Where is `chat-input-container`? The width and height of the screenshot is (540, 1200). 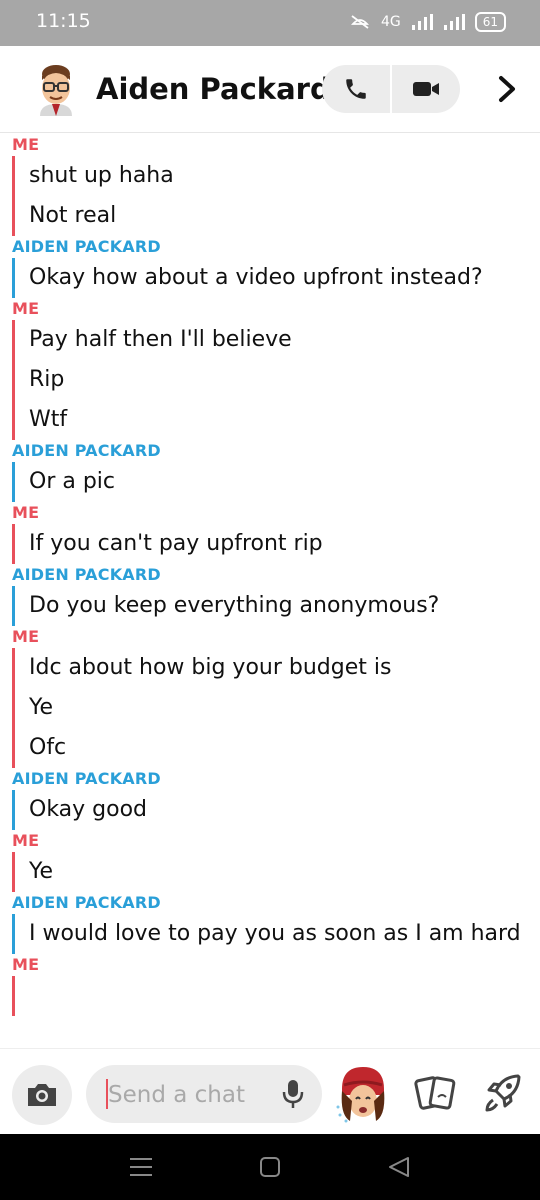
chat-input-container is located at coordinates (204, 1094).